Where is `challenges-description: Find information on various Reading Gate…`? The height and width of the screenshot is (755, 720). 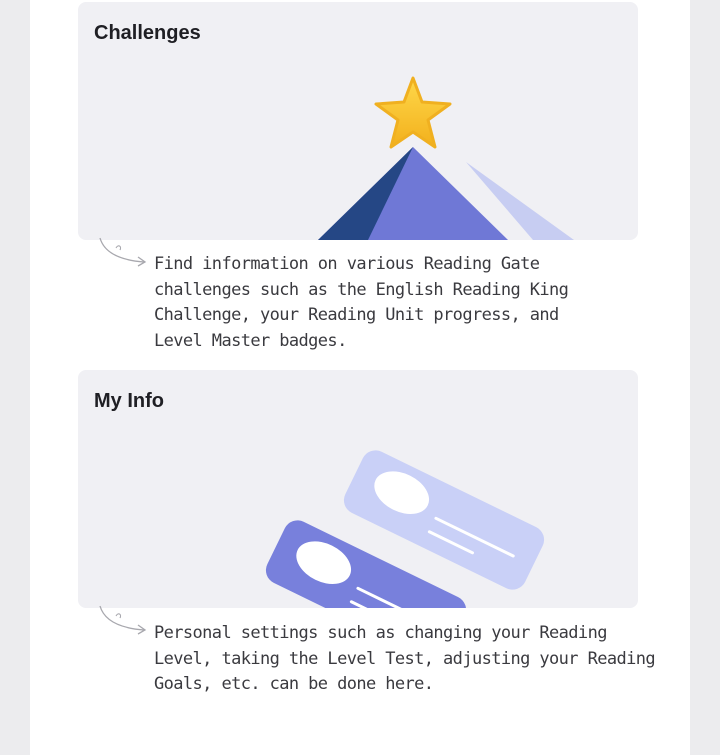
challenges-description: Find information on various Reading Gate… is located at coordinates (361, 302).